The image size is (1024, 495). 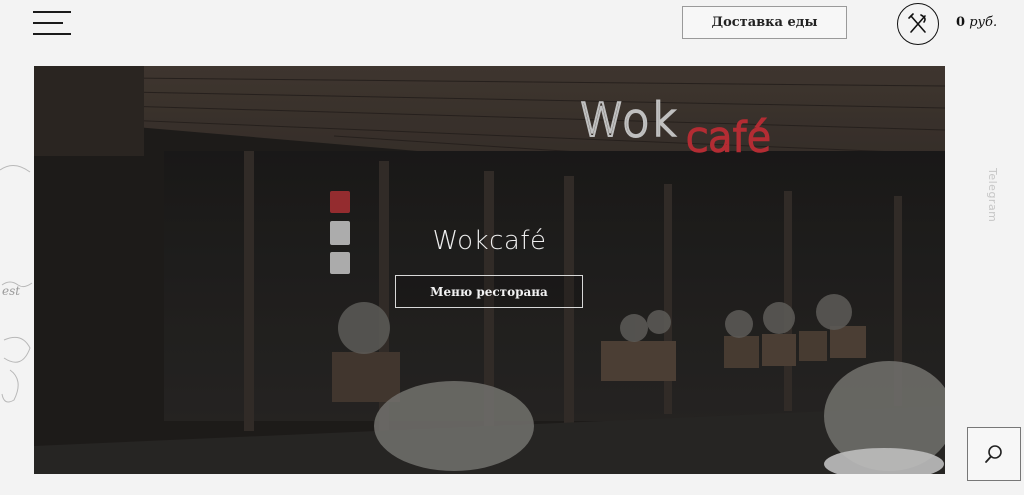 I want to click on svg-text: est, so click(x=11, y=291).